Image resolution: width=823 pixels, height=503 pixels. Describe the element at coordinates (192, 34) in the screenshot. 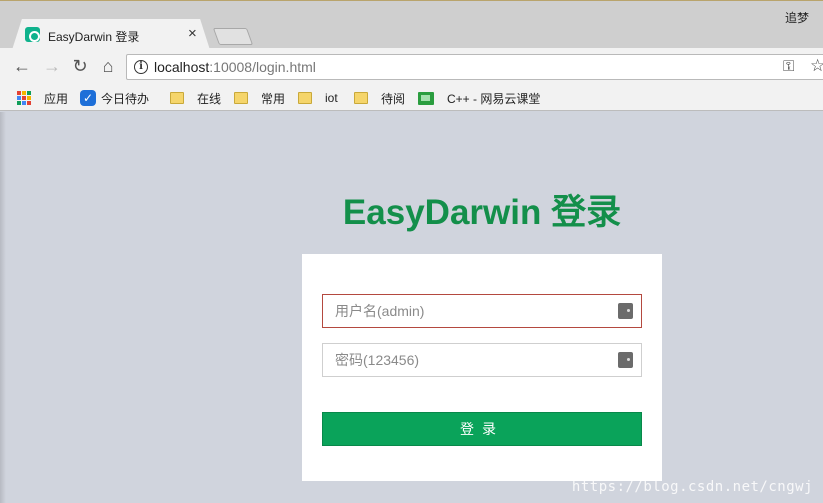

I see `tab-close-icon: ×` at that location.